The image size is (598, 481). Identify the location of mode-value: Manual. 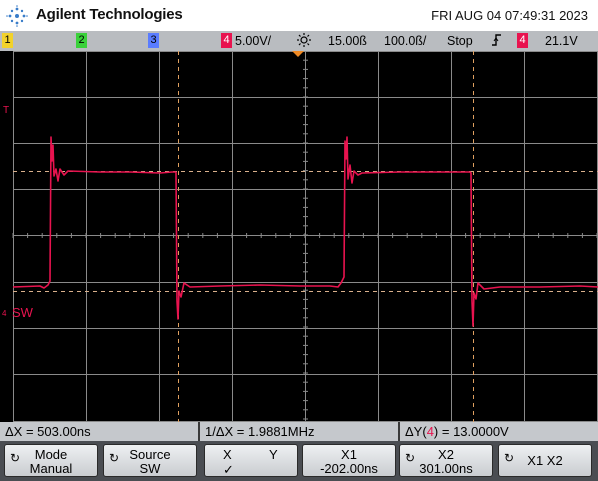
(51, 468).